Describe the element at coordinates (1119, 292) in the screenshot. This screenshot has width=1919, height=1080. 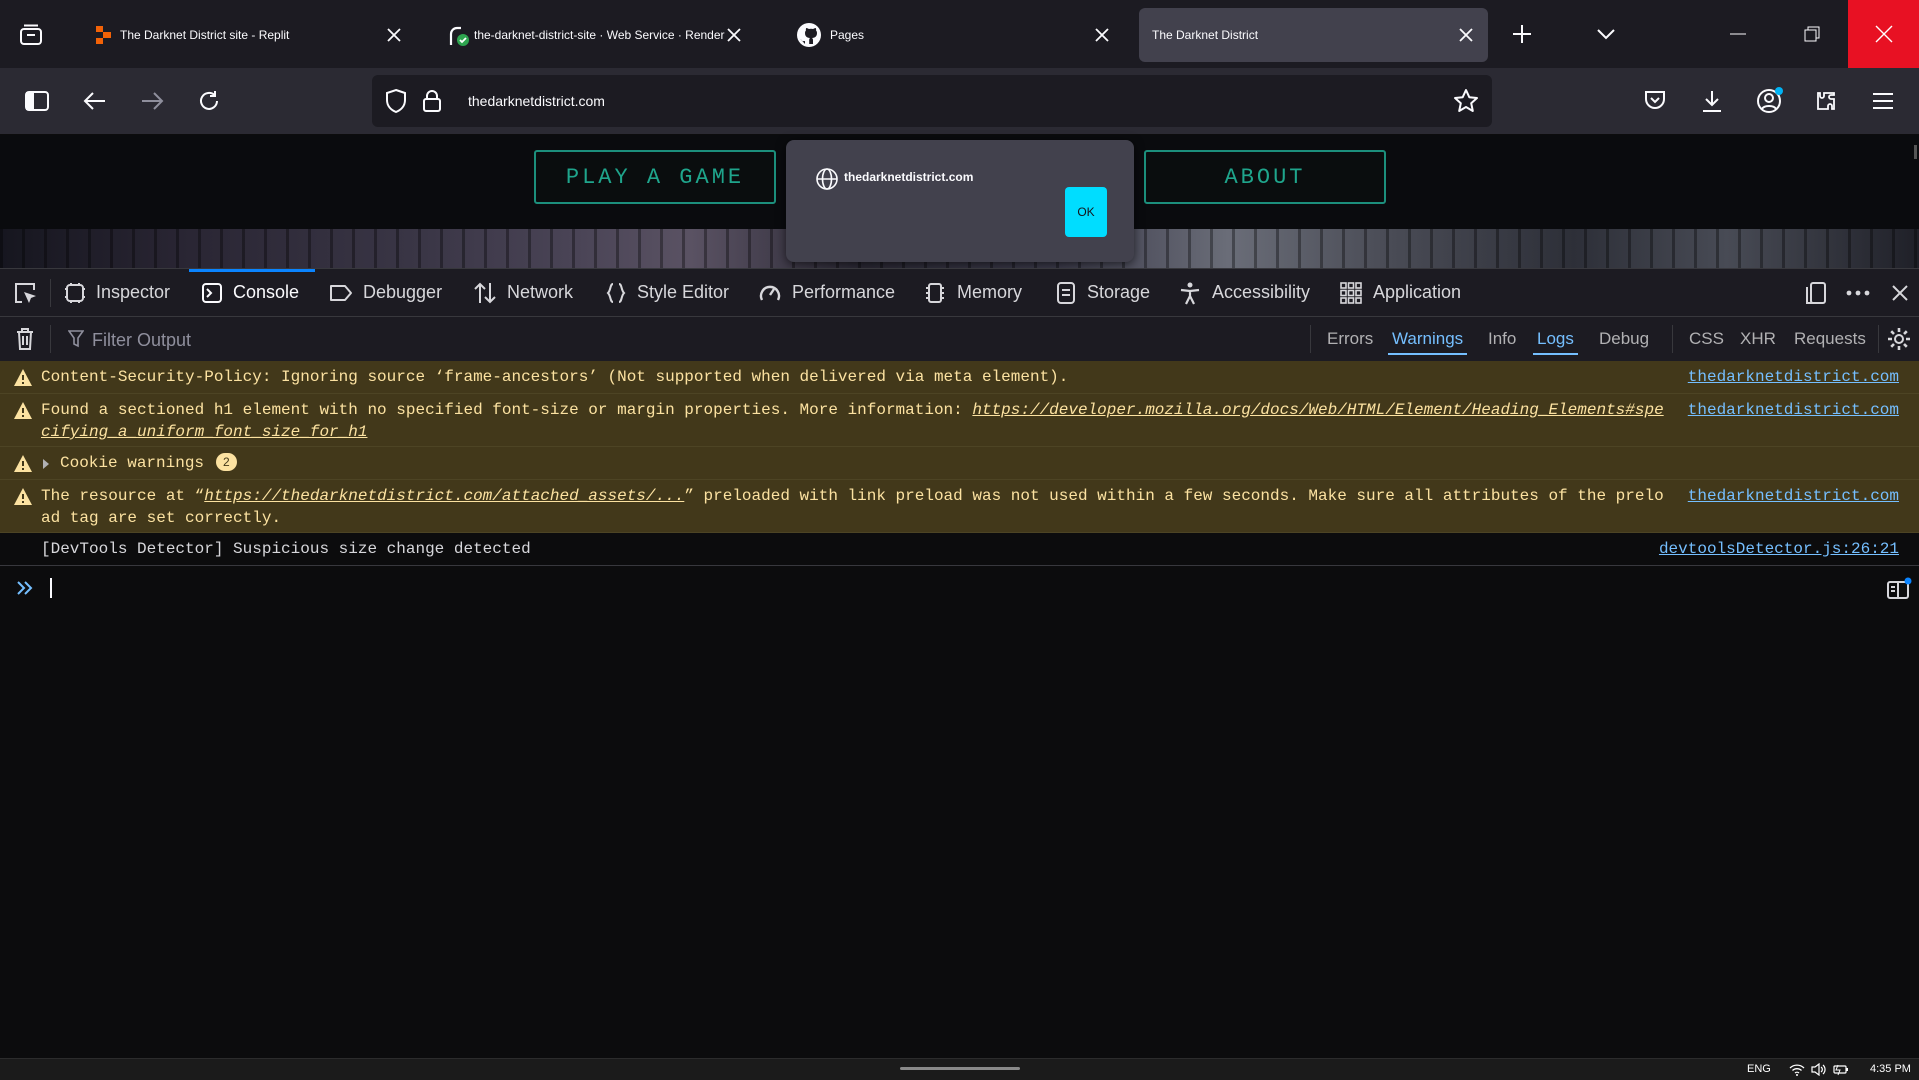
I see `tab-label: Storage` at that location.